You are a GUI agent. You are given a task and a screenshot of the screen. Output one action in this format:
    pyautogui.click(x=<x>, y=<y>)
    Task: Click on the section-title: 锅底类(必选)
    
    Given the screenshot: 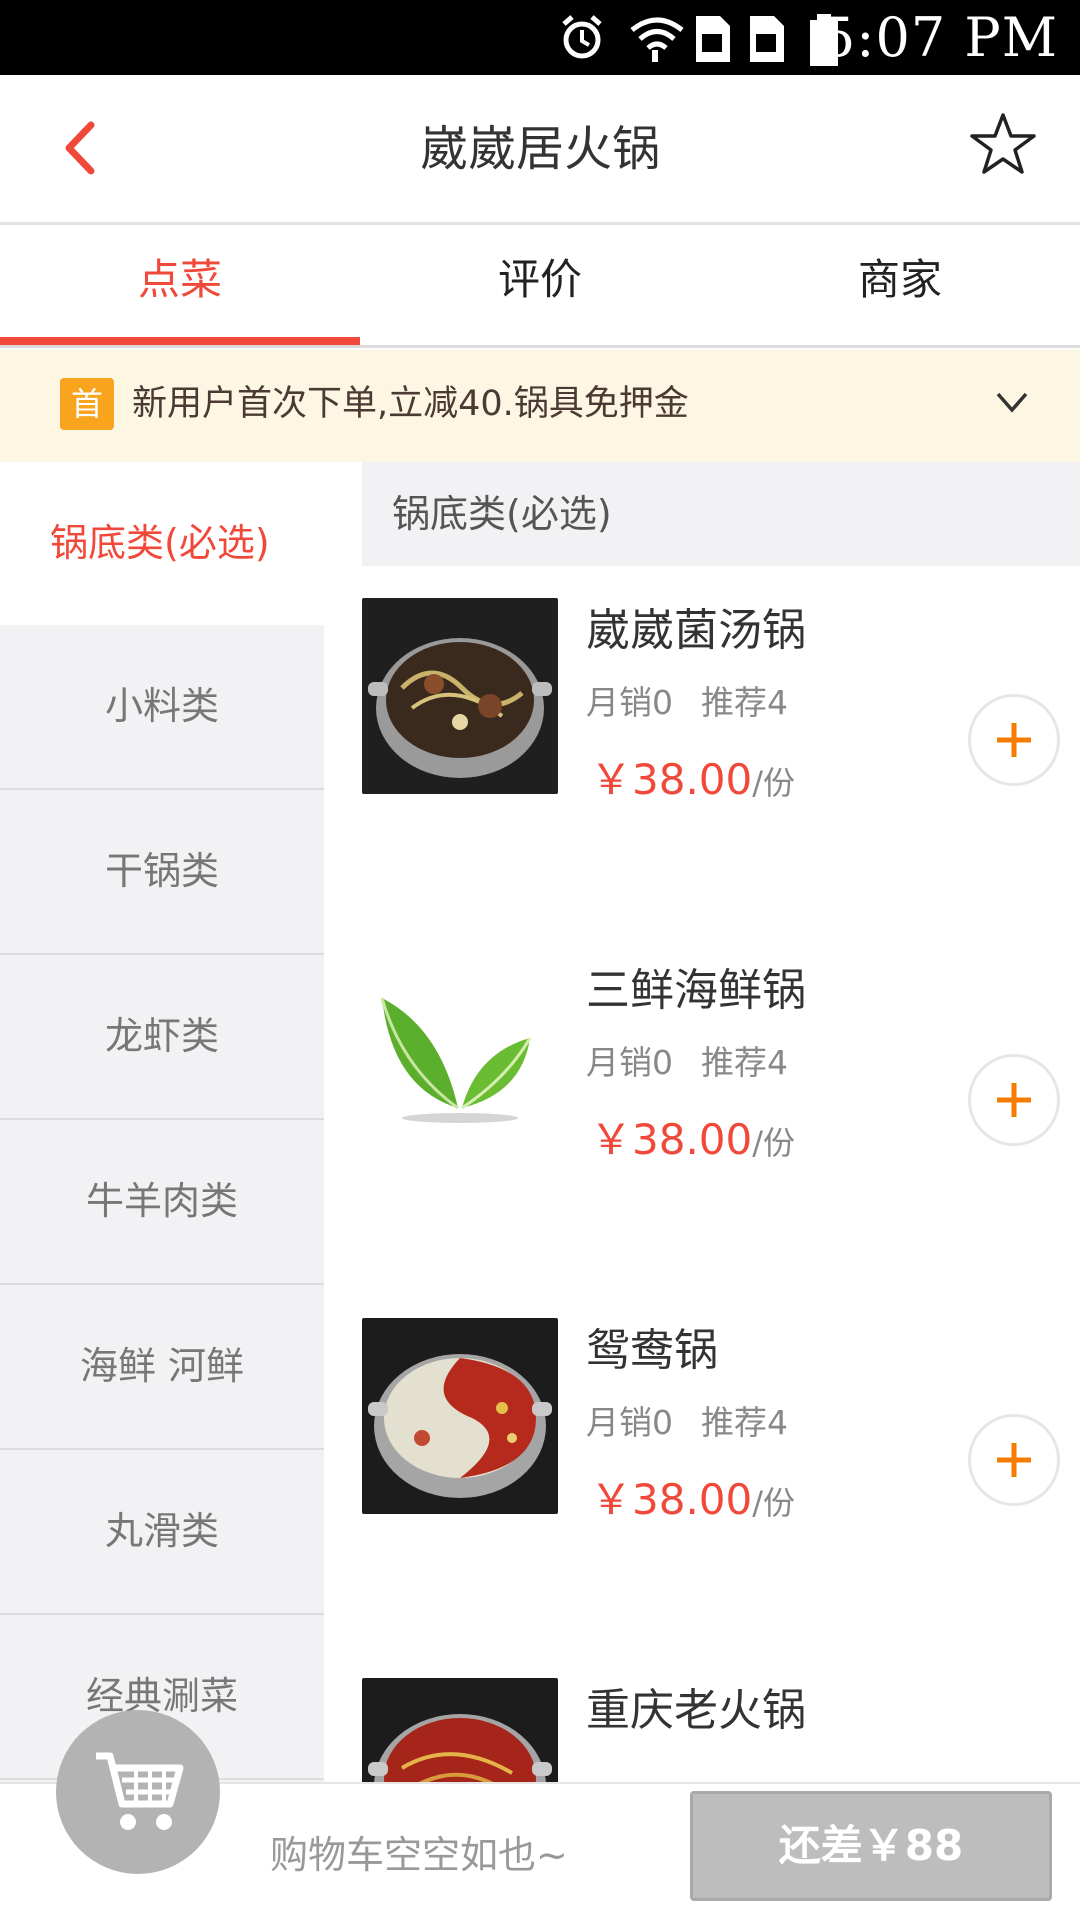 What is the action you would take?
    pyautogui.click(x=721, y=514)
    